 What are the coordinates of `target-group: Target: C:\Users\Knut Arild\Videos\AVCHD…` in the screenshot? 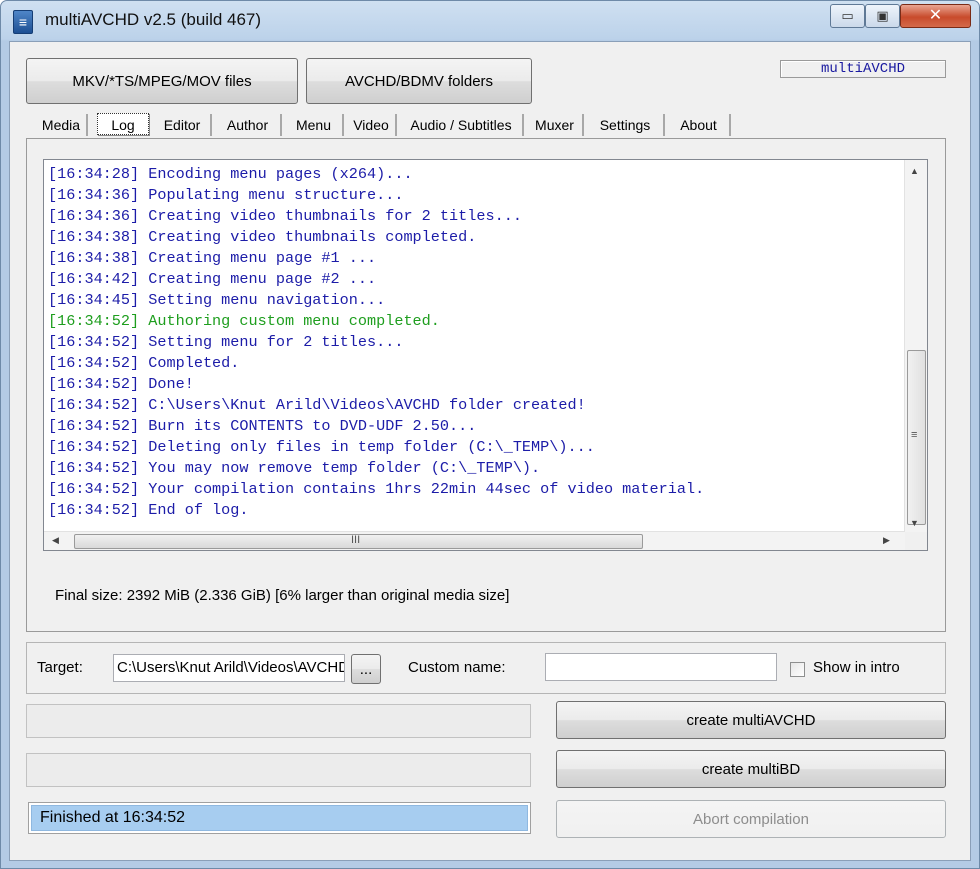 It's located at (486, 668).